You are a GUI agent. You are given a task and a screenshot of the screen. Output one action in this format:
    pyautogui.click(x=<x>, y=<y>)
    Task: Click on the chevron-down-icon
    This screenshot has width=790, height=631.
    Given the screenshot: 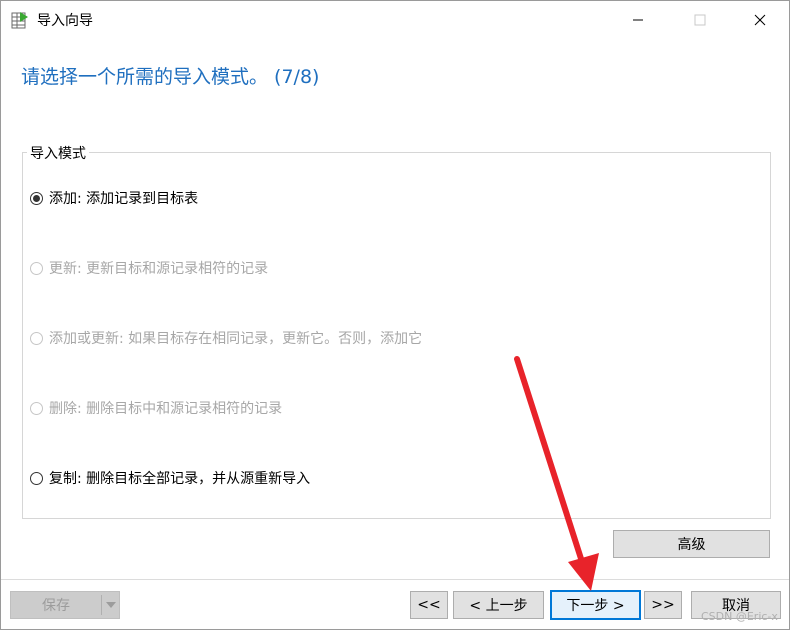 What is the action you would take?
    pyautogui.click(x=111, y=605)
    